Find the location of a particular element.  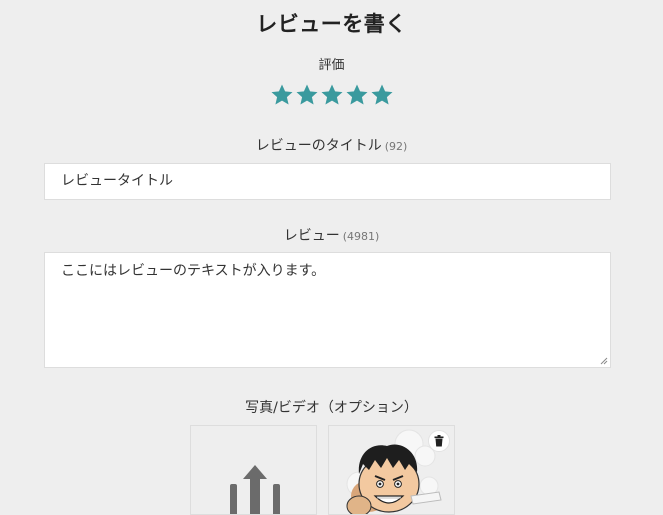

star-rating is located at coordinates (331, 95).